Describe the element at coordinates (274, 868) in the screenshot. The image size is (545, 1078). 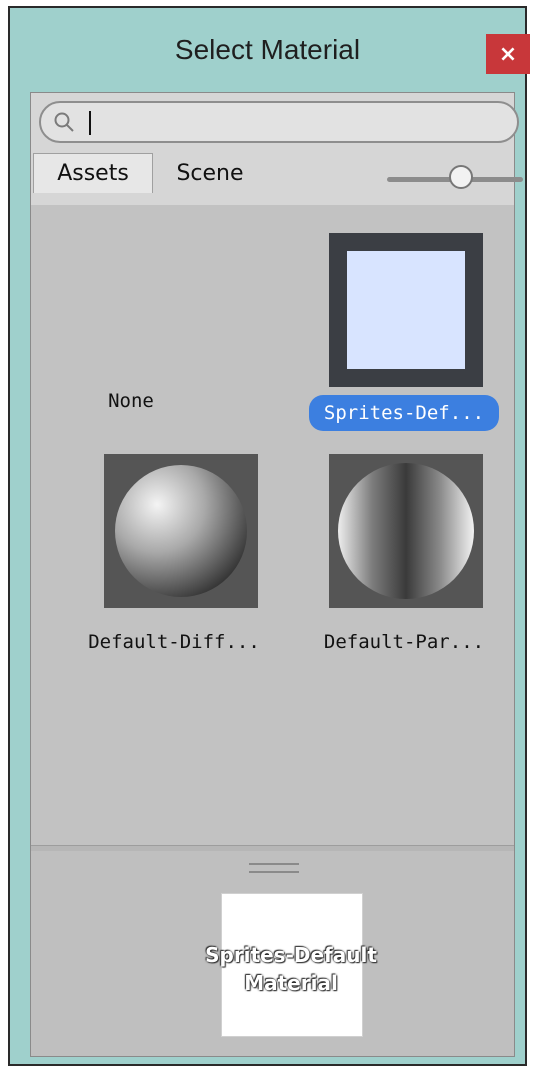
I see `splitter-grip-icon` at that location.